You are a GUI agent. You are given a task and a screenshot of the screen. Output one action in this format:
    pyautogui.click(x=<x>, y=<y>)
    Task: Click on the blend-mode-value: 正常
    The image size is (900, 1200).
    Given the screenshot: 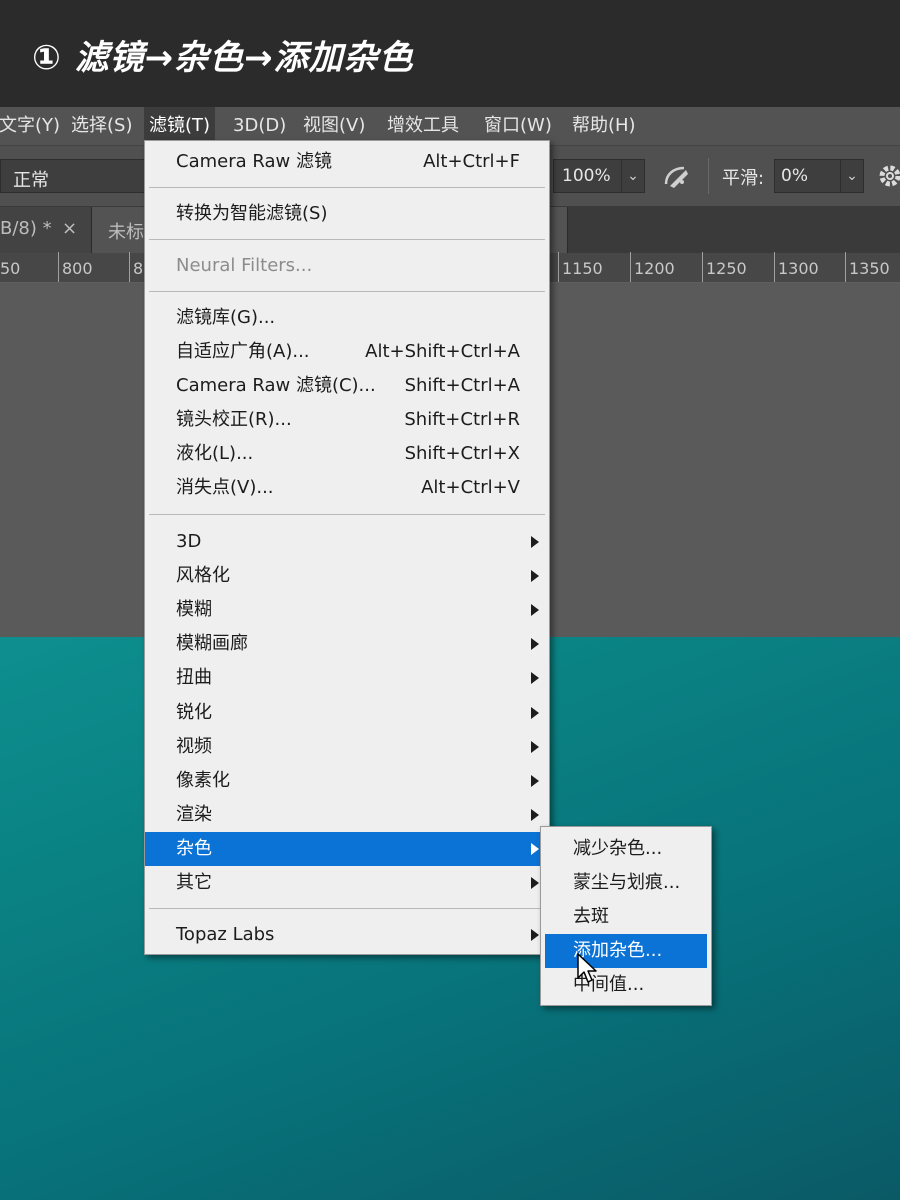 What is the action you would take?
    pyautogui.click(x=31, y=180)
    